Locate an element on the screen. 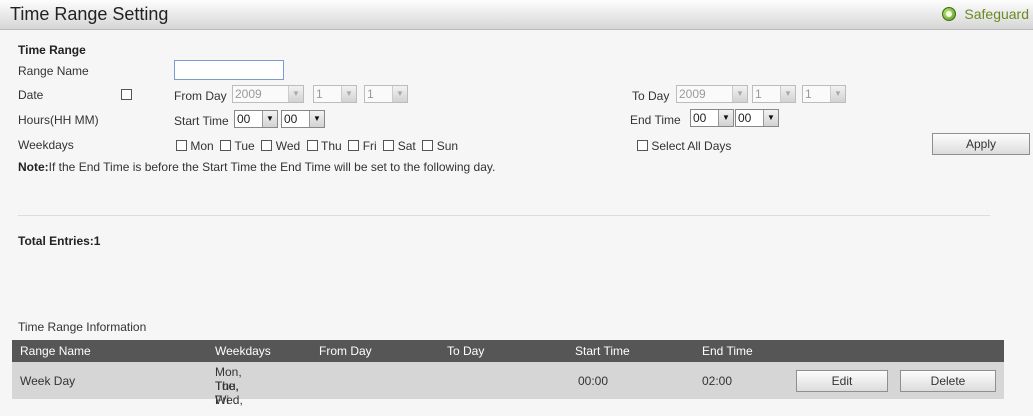 This screenshot has height=416, width=1033. page-header: Time Range Setting Safeguard is located at coordinates (516, 15).